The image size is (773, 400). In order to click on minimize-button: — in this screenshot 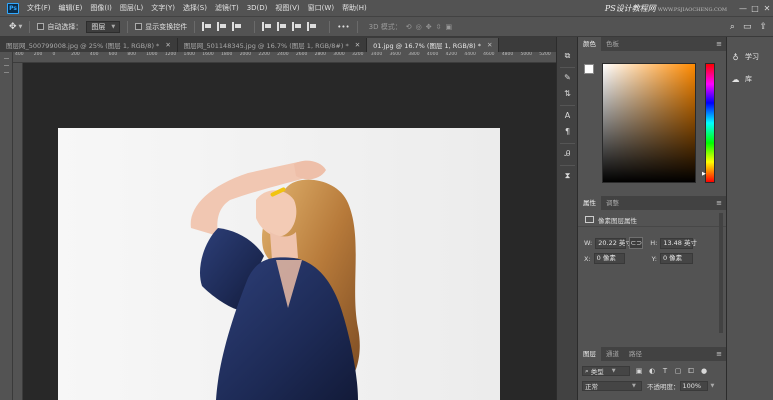, I will do `click(743, 8)`.